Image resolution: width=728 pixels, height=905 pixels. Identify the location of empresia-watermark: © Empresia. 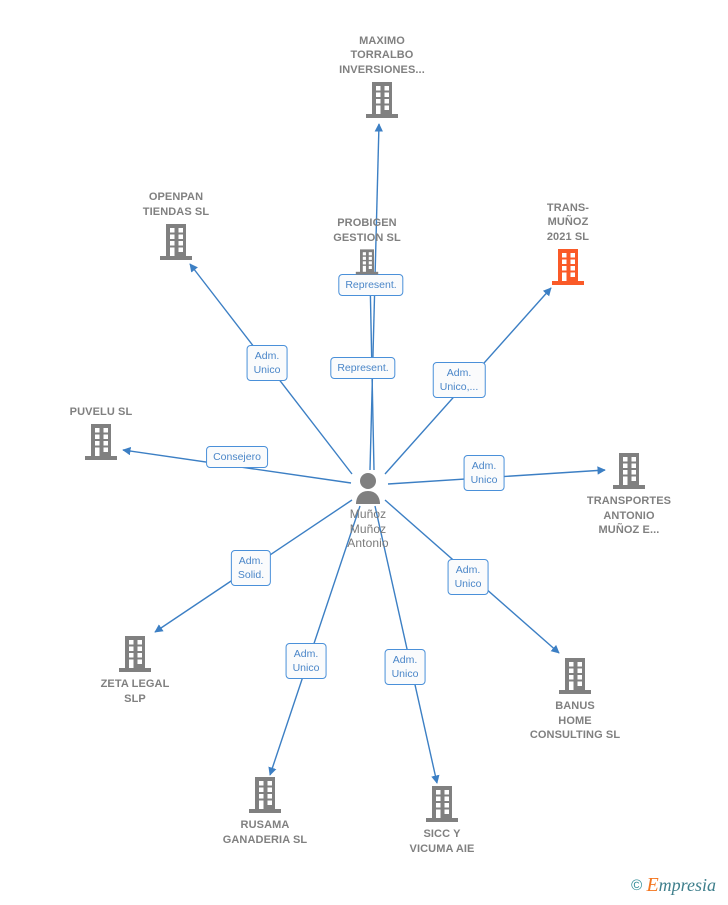
(673, 885).